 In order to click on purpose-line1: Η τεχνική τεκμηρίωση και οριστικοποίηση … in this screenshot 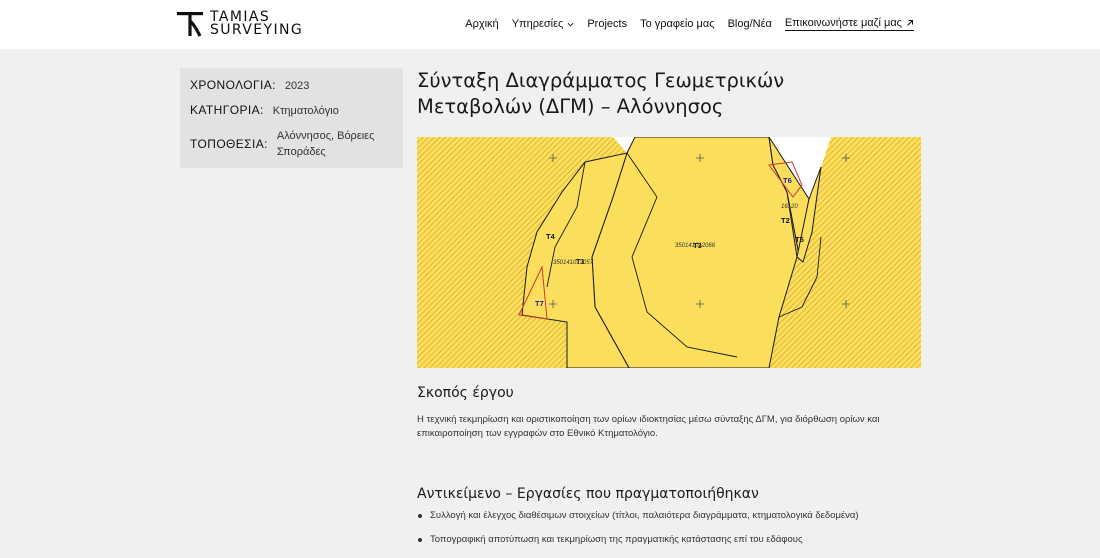, I will do `click(648, 419)`.